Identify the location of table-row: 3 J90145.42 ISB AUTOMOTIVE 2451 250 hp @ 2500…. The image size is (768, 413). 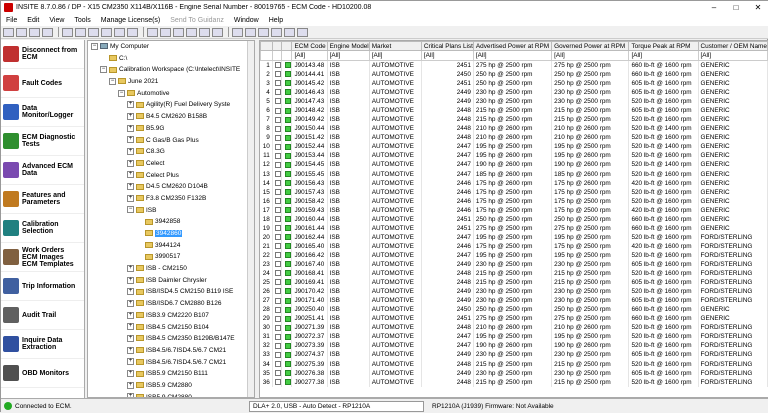
(514, 84).